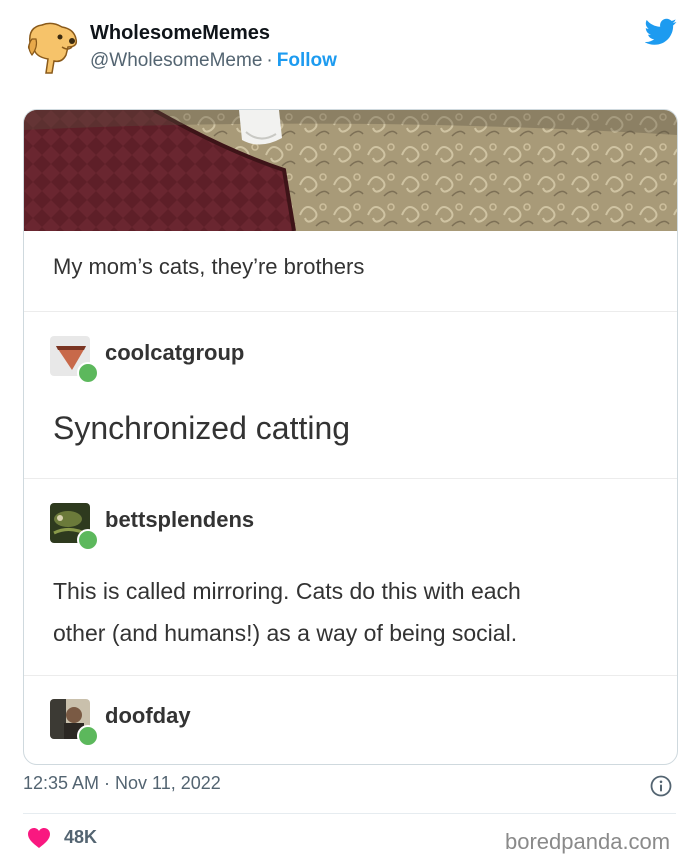 The image size is (700, 866). What do you see at coordinates (349, 813) in the screenshot?
I see `divider` at bounding box center [349, 813].